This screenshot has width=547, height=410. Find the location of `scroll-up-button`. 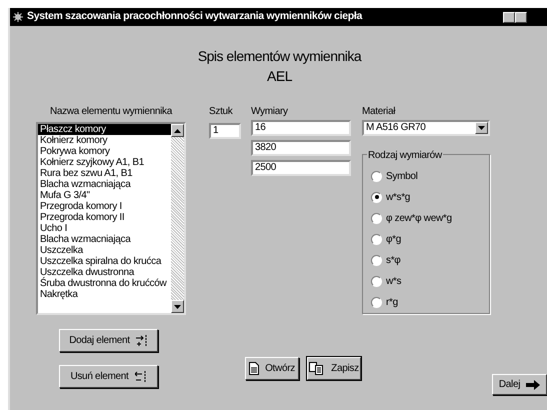

scroll-up-button is located at coordinates (177, 130).